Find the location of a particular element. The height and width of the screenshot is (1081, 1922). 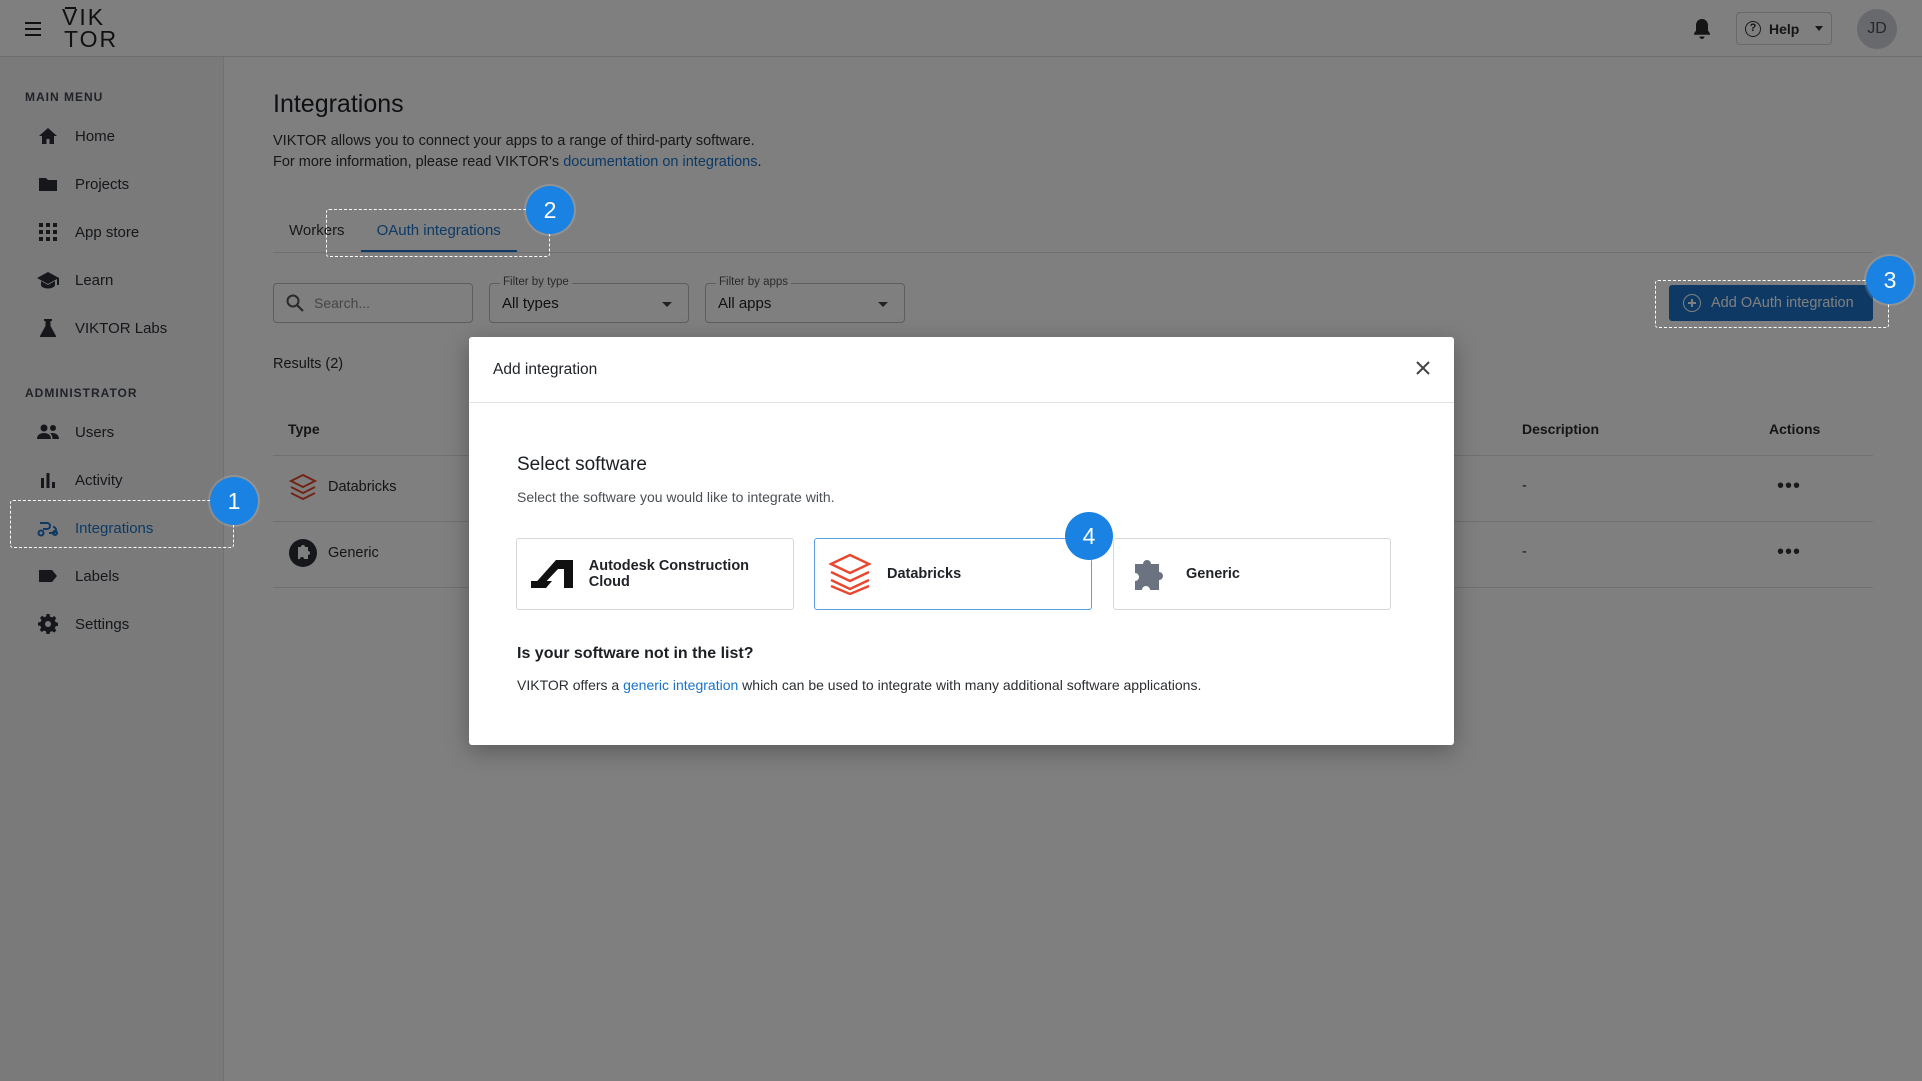

close-icon is located at coordinates (1423, 368).